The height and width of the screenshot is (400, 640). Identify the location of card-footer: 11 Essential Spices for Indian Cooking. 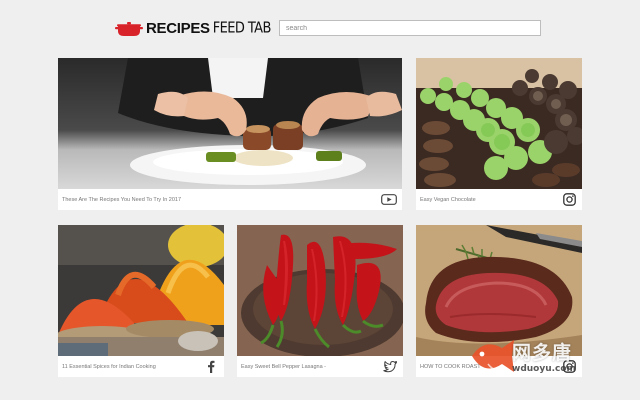
(141, 366).